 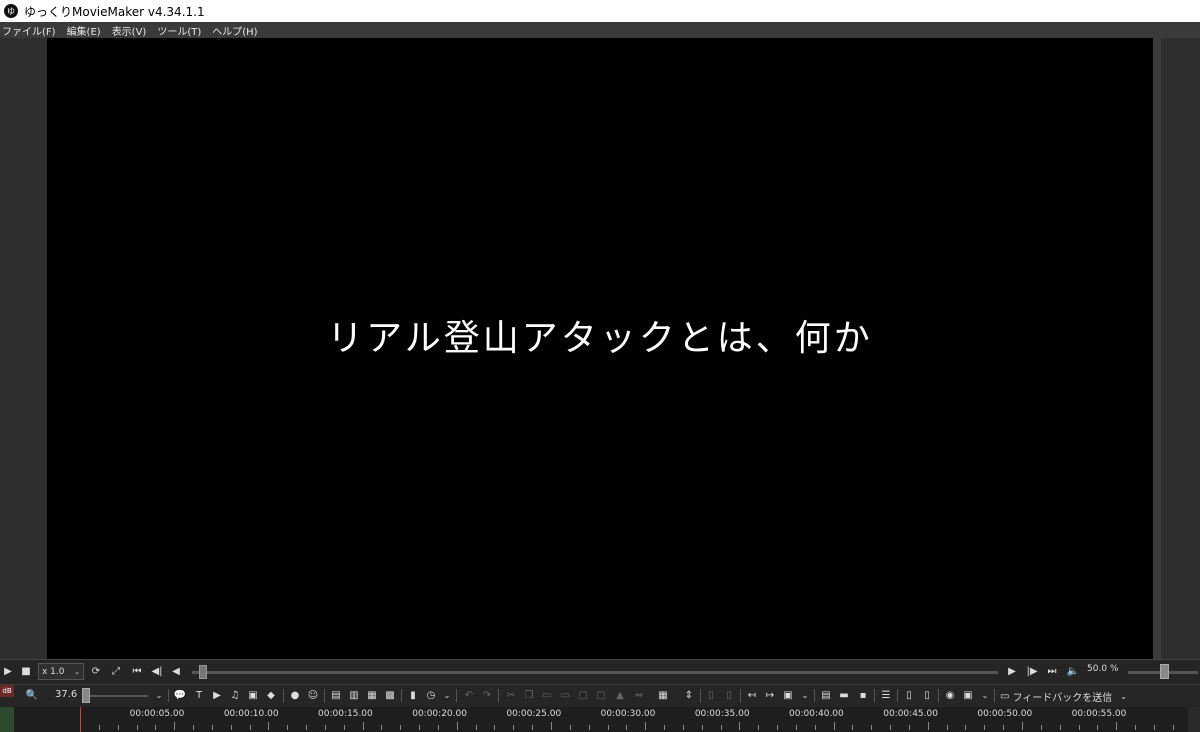 I want to click on person-icon: ●, so click(x=295, y=695).